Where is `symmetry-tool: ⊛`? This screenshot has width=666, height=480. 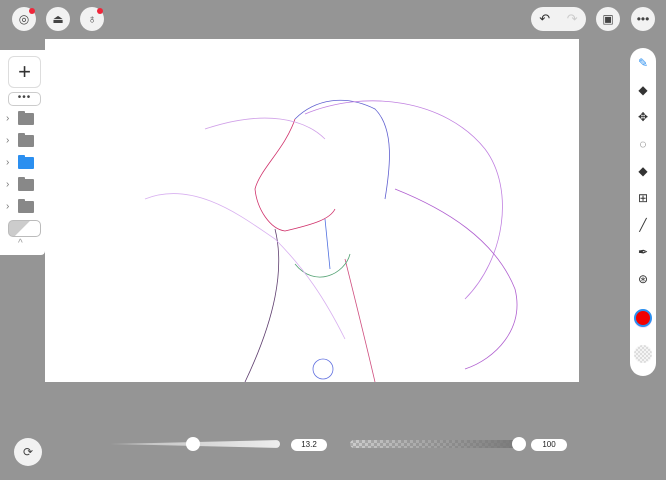
symmetry-tool: ⊛ is located at coordinates (643, 279).